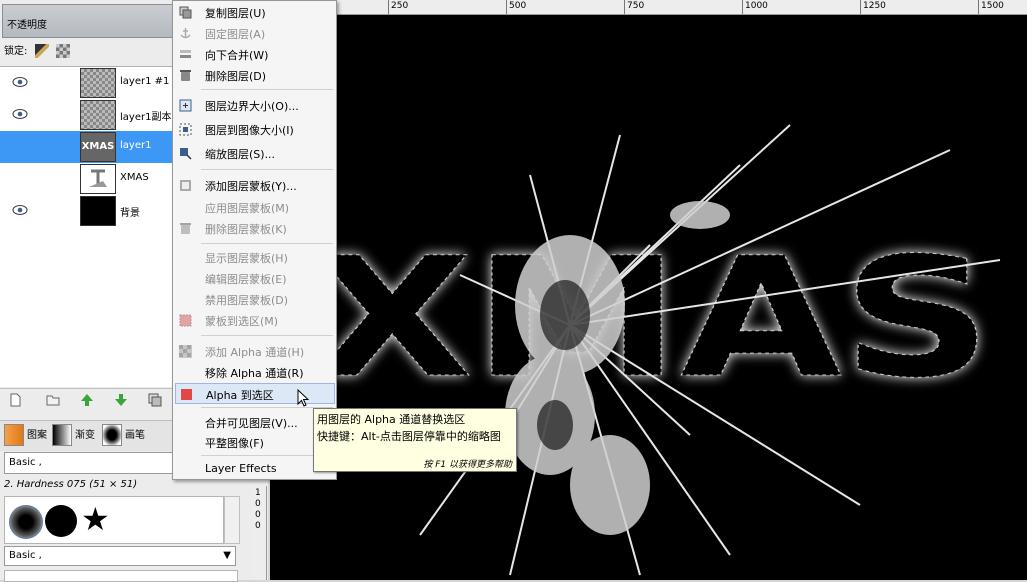 The height and width of the screenshot is (582, 1027). I want to click on menu-item-layer-effects: Layer Effects, so click(255, 469).